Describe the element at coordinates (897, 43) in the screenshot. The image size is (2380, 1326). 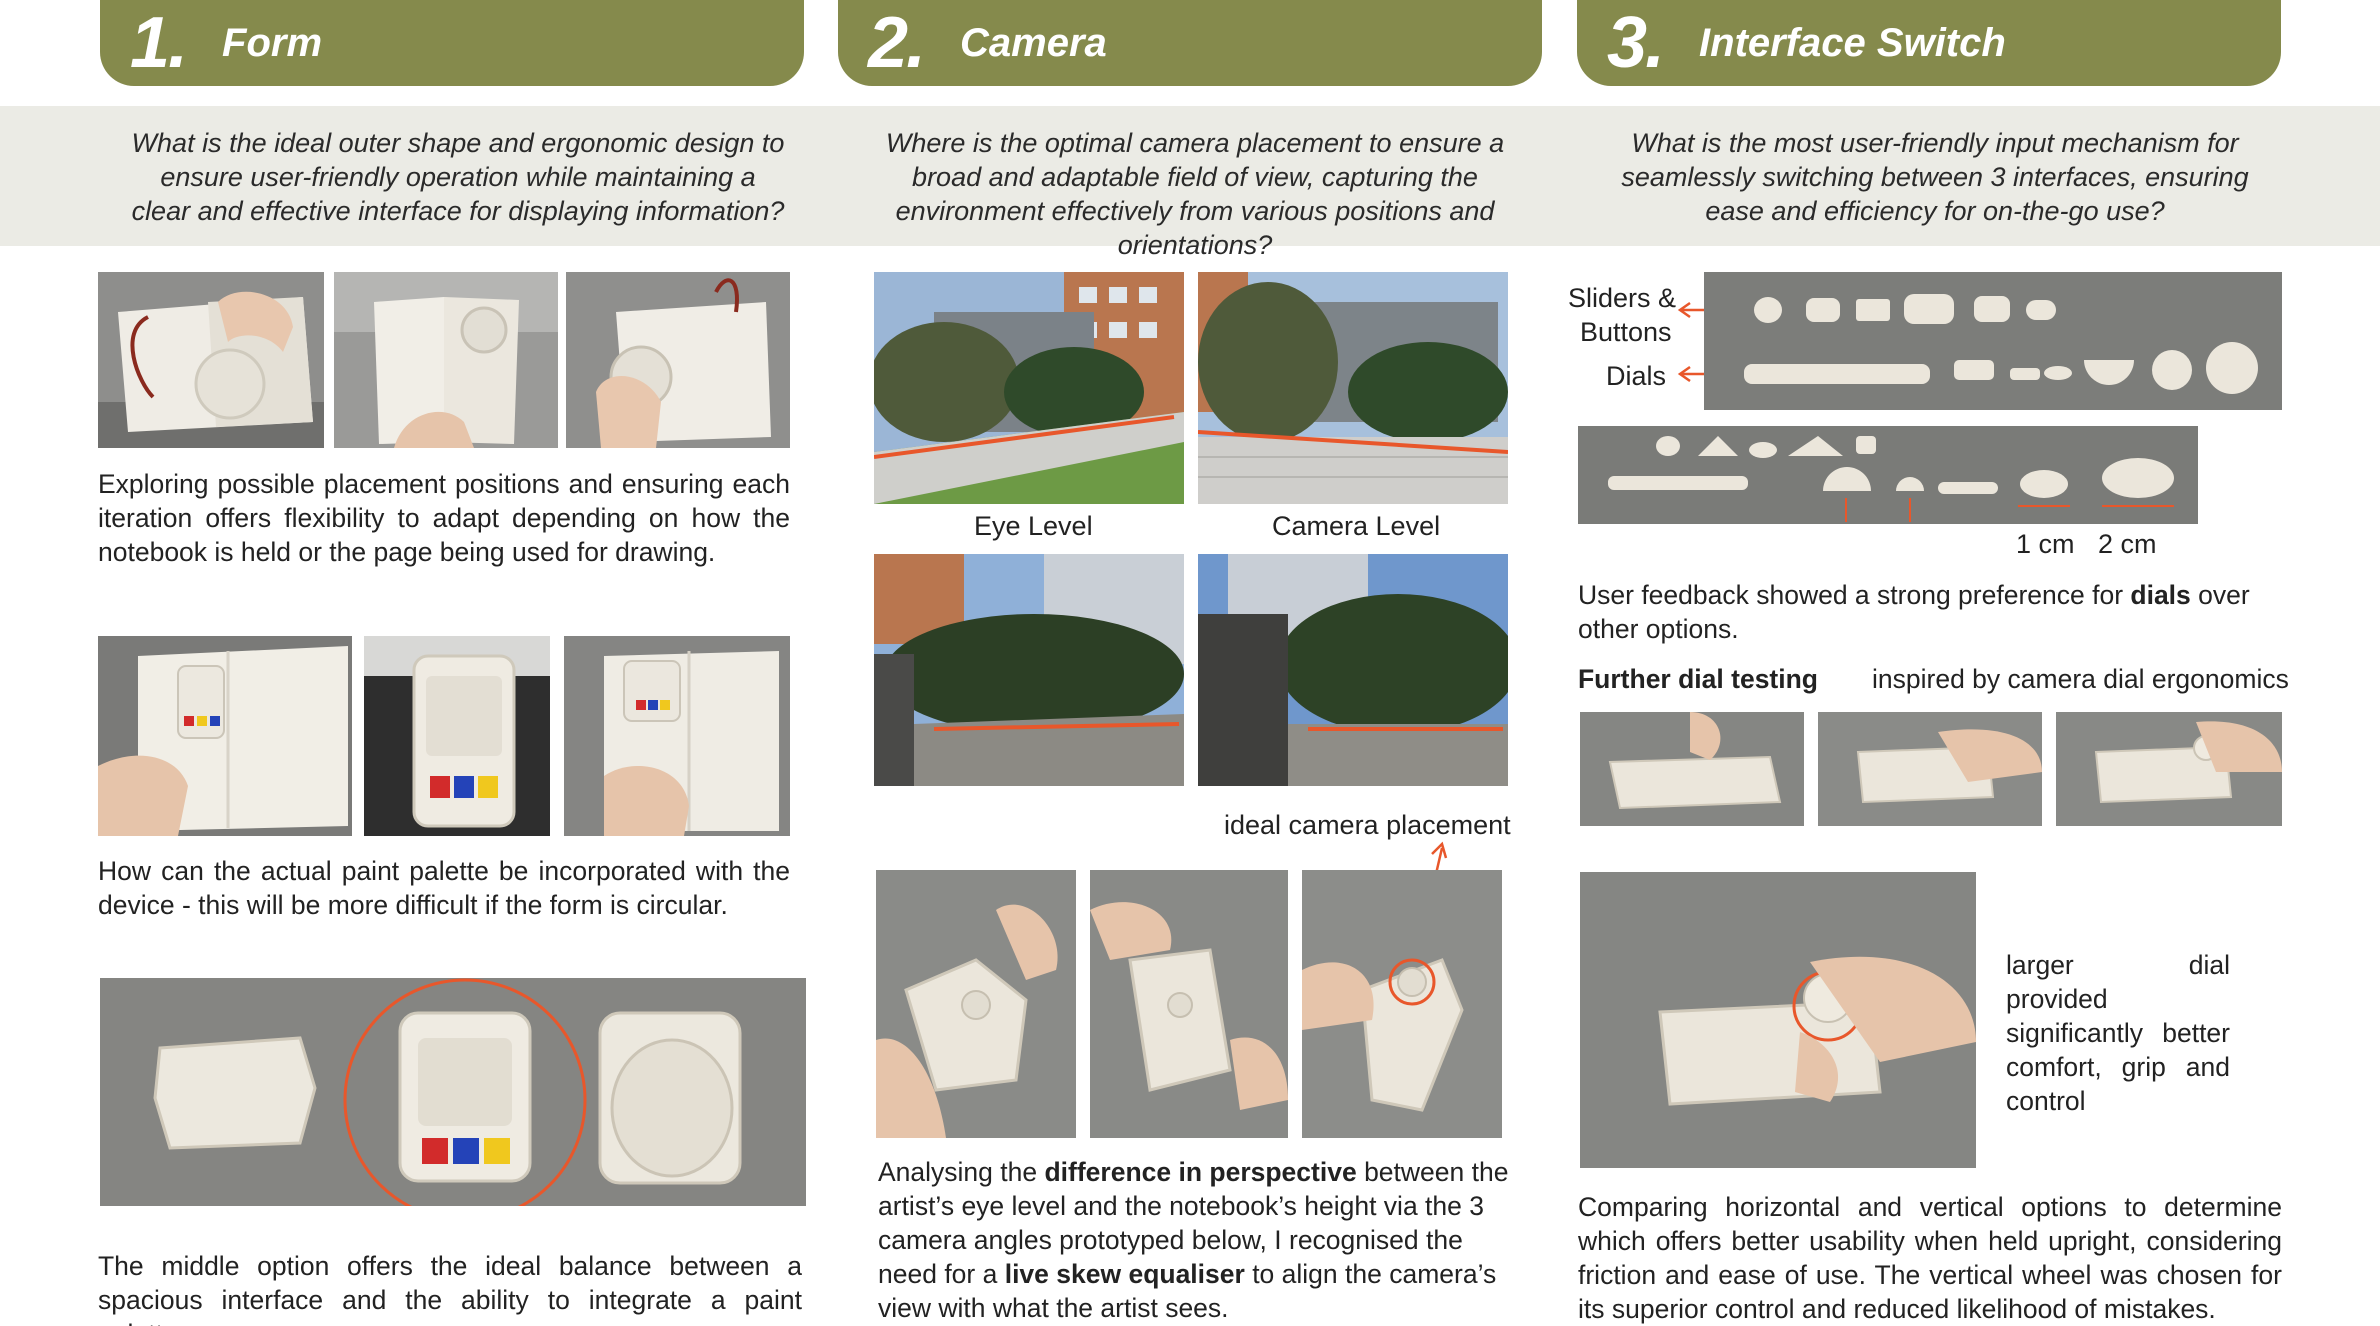
I see `section-number: 2.` at that location.